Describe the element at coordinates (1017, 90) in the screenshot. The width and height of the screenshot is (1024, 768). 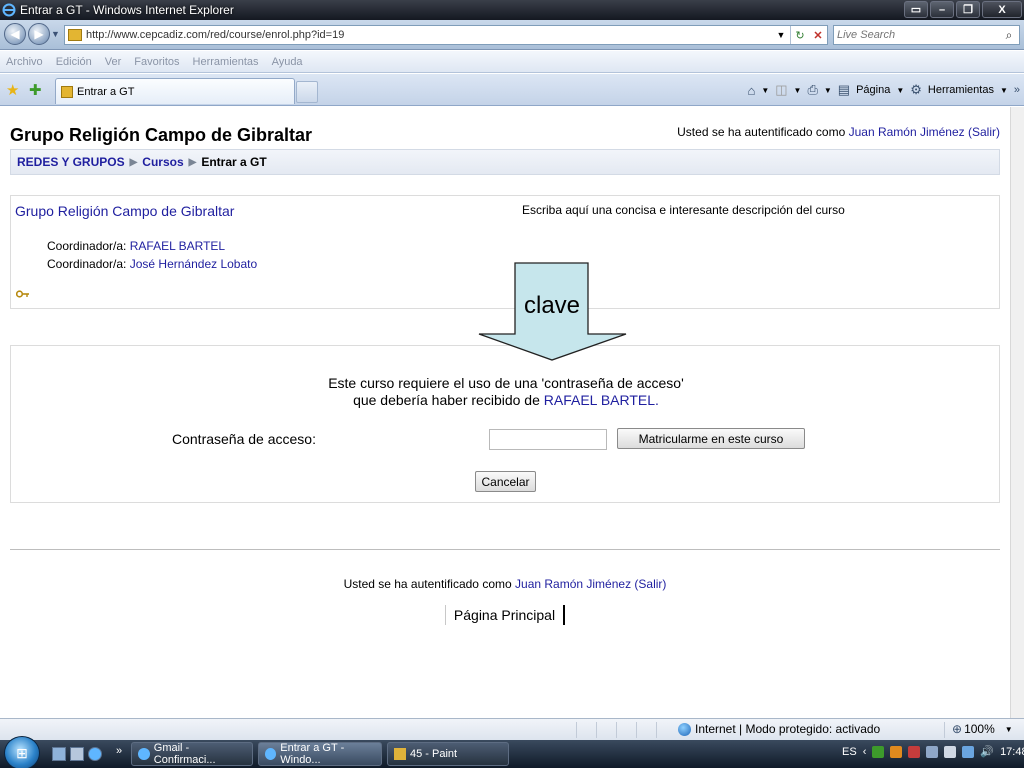
I see `more-chevron-icon: »` at that location.